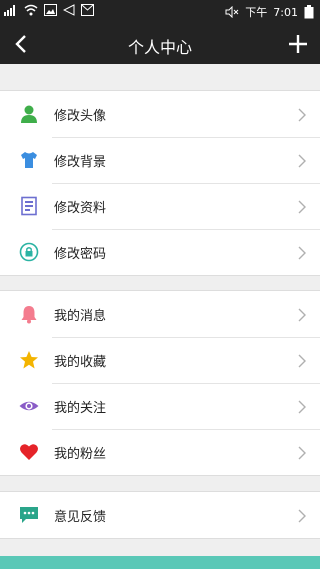 This screenshot has height=569, width=320. I want to click on menu-item-change-avatar: 修改头像, so click(160, 114).